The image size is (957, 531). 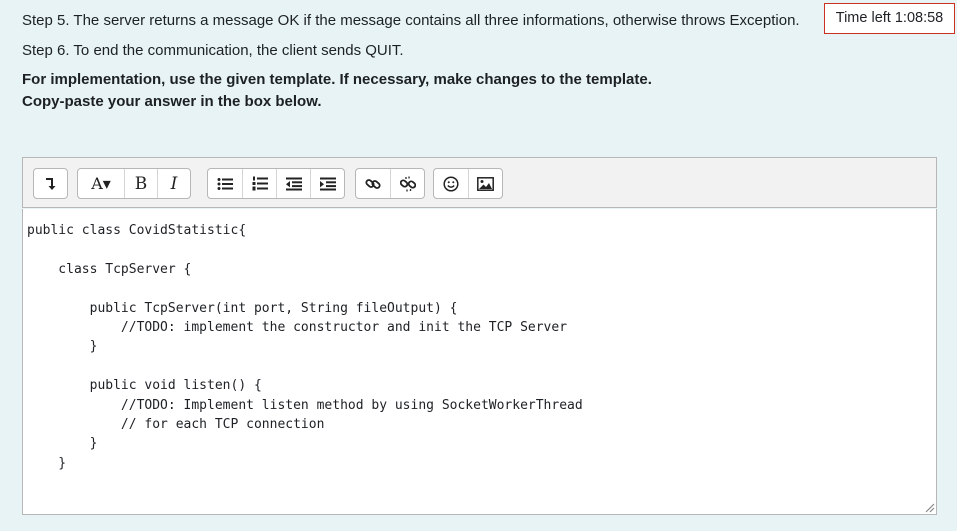 I want to click on toolbar-group-lists, so click(x=276, y=183).